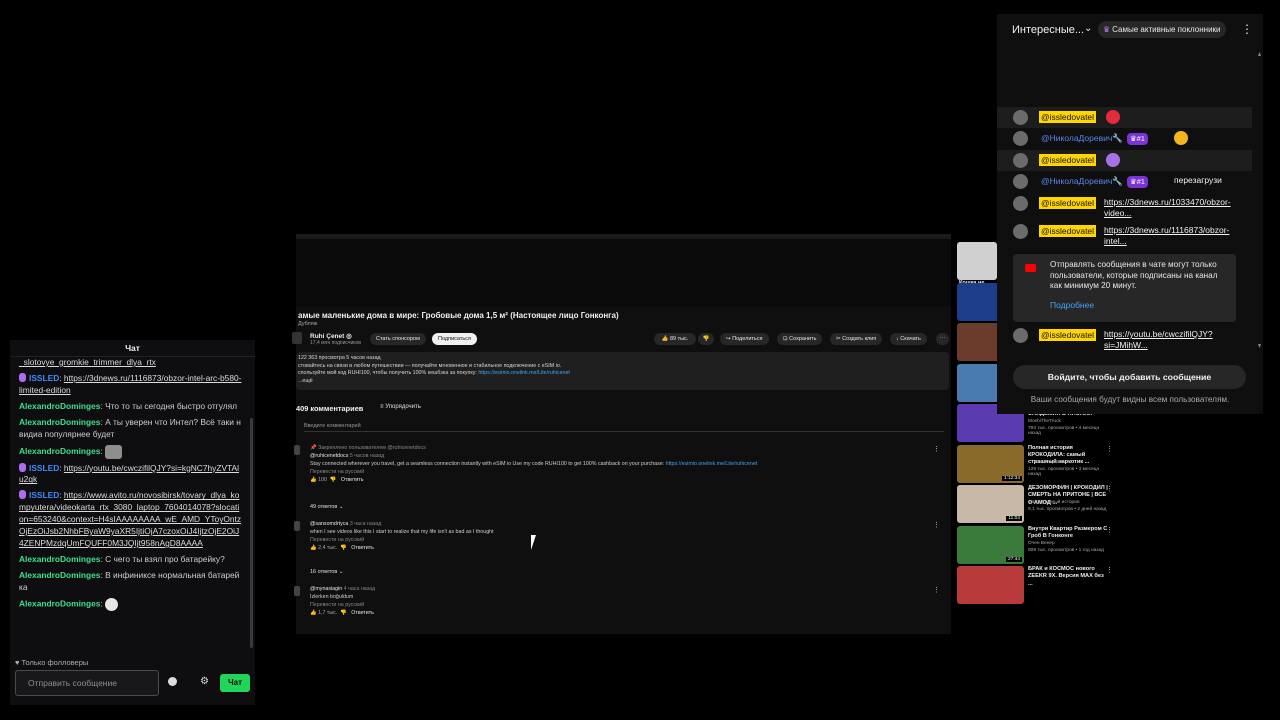 The height and width of the screenshot is (720, 1280). I want to click on comment-author: @mynasiagin, so click(326, 589).